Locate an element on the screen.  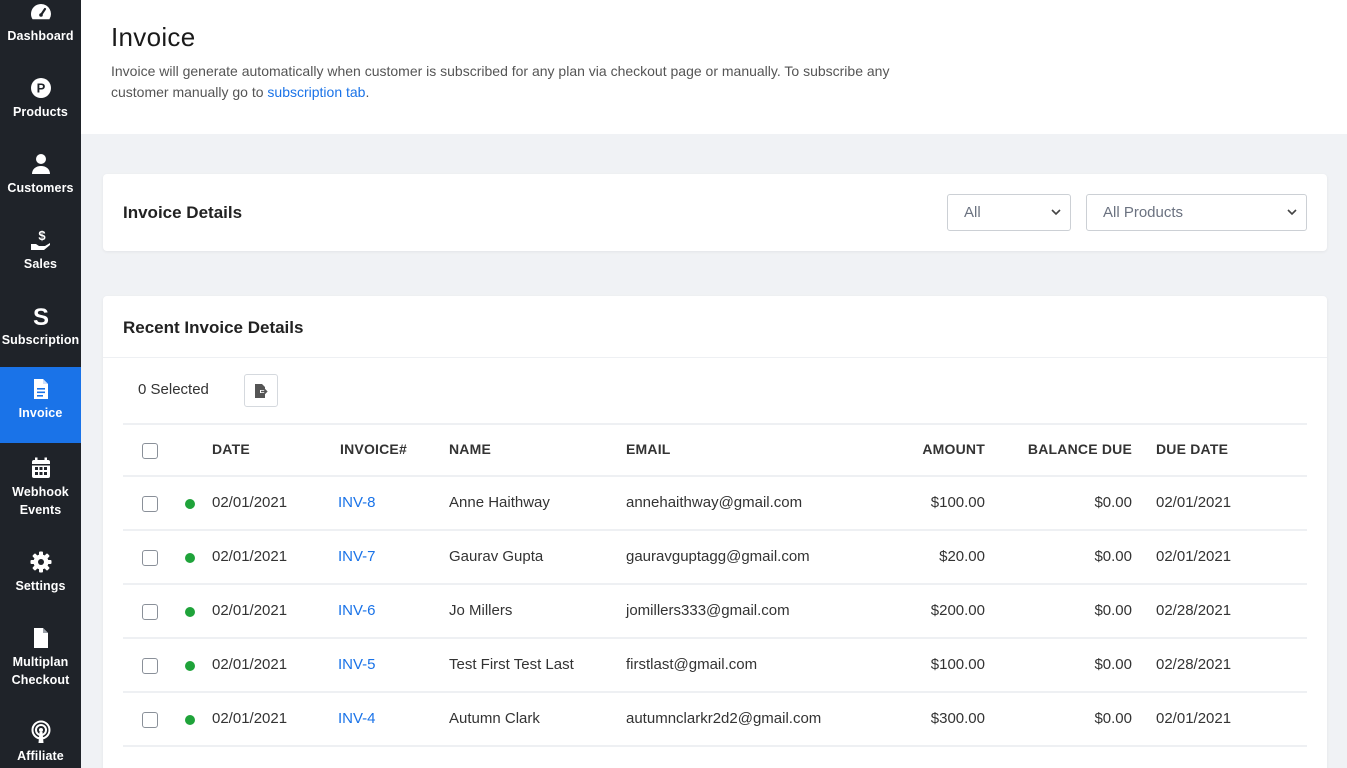
cell-email: gauravguptagg@gmail.com is located at coordinates (718, 556).